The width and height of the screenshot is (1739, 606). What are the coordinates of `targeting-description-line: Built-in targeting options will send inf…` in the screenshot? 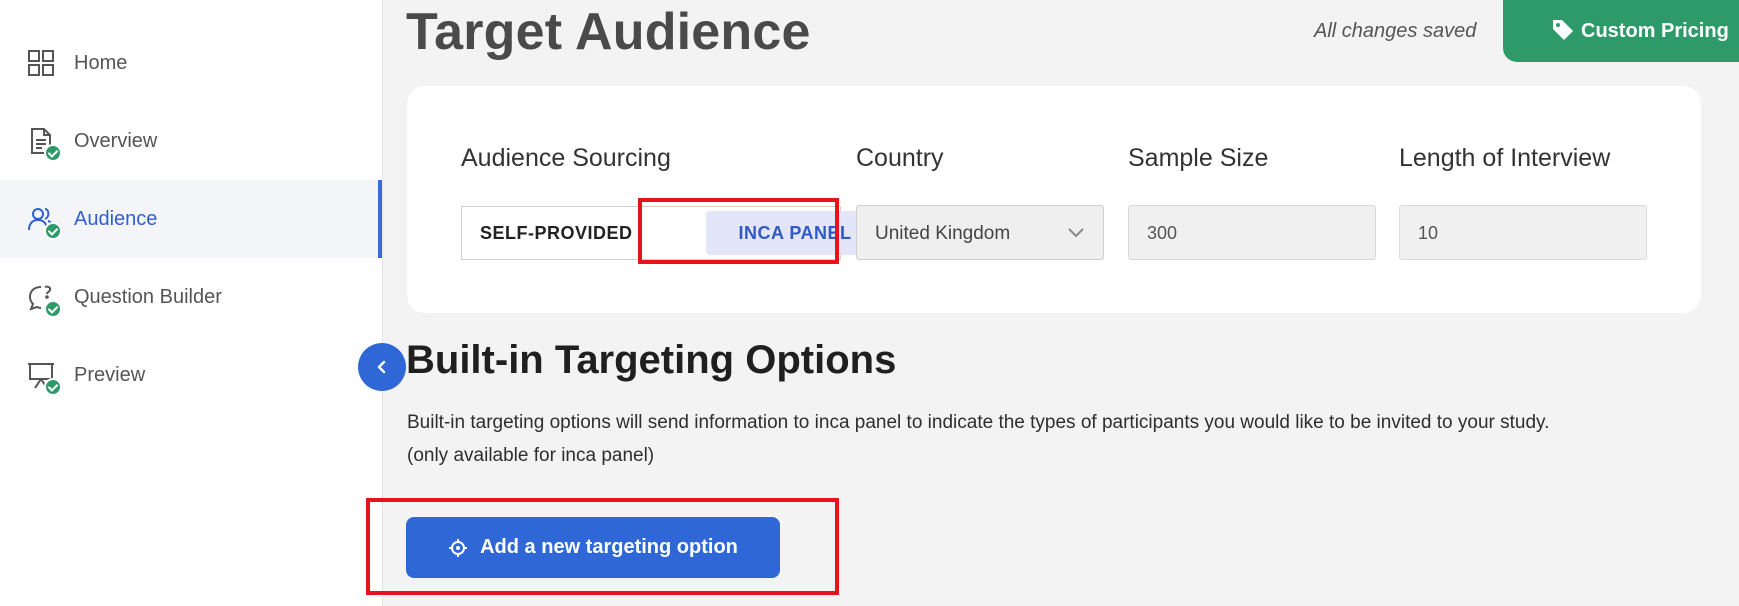 It's located at (978, 422).